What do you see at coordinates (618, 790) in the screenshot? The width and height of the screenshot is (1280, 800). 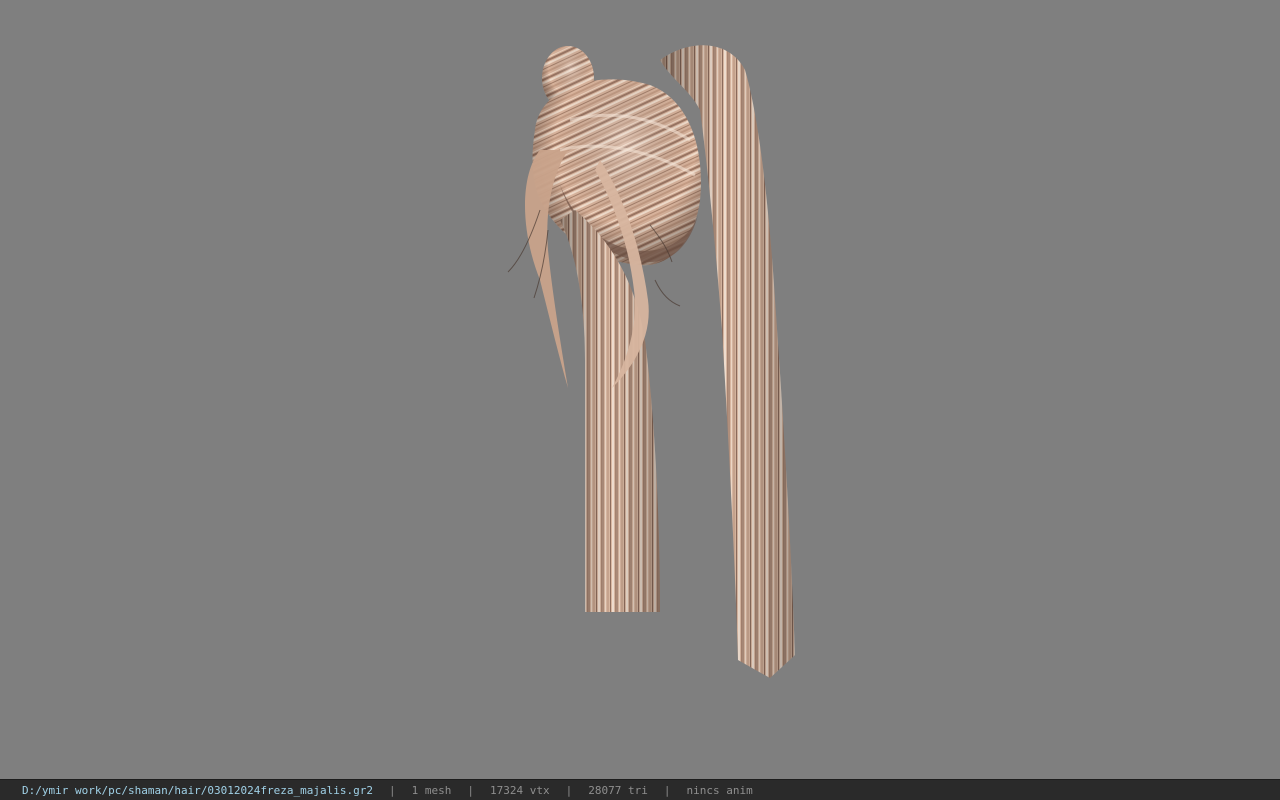 I see `triangle-count: 28077 tri` at bounding box center [618, 790].